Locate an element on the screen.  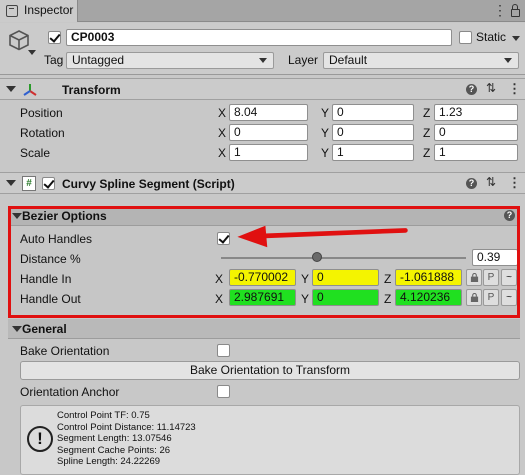
rotation-z-field: 0 is located at coordinates (476, 132).